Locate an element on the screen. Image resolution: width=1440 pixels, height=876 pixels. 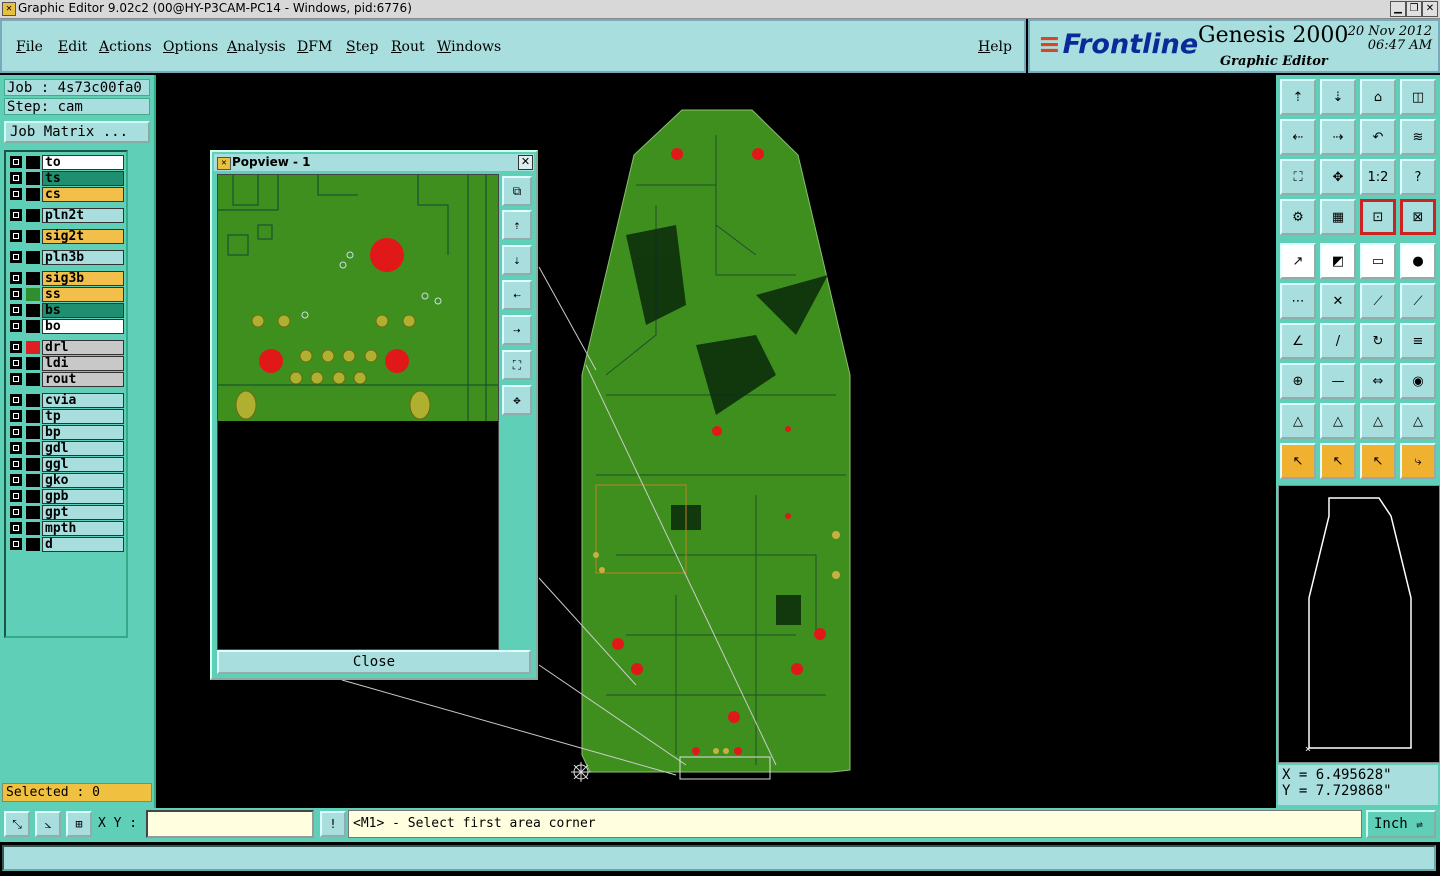
layer-row-d: d is located at coordinates (67, 544).